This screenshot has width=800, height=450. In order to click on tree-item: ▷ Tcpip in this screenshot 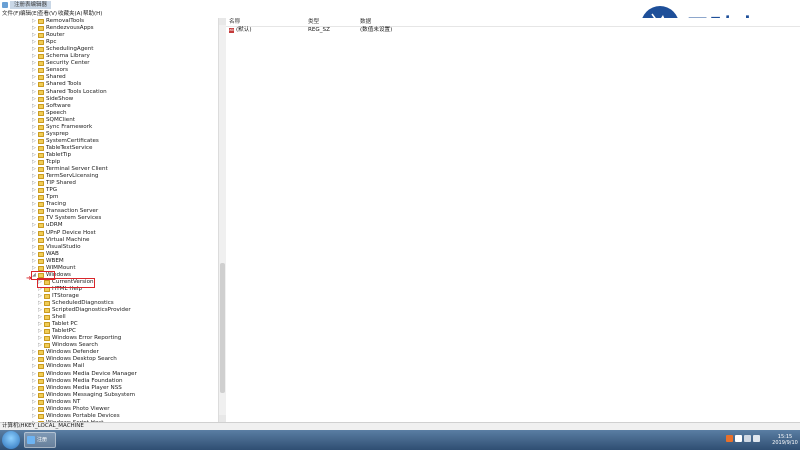, I will do `click(109, 162)`.